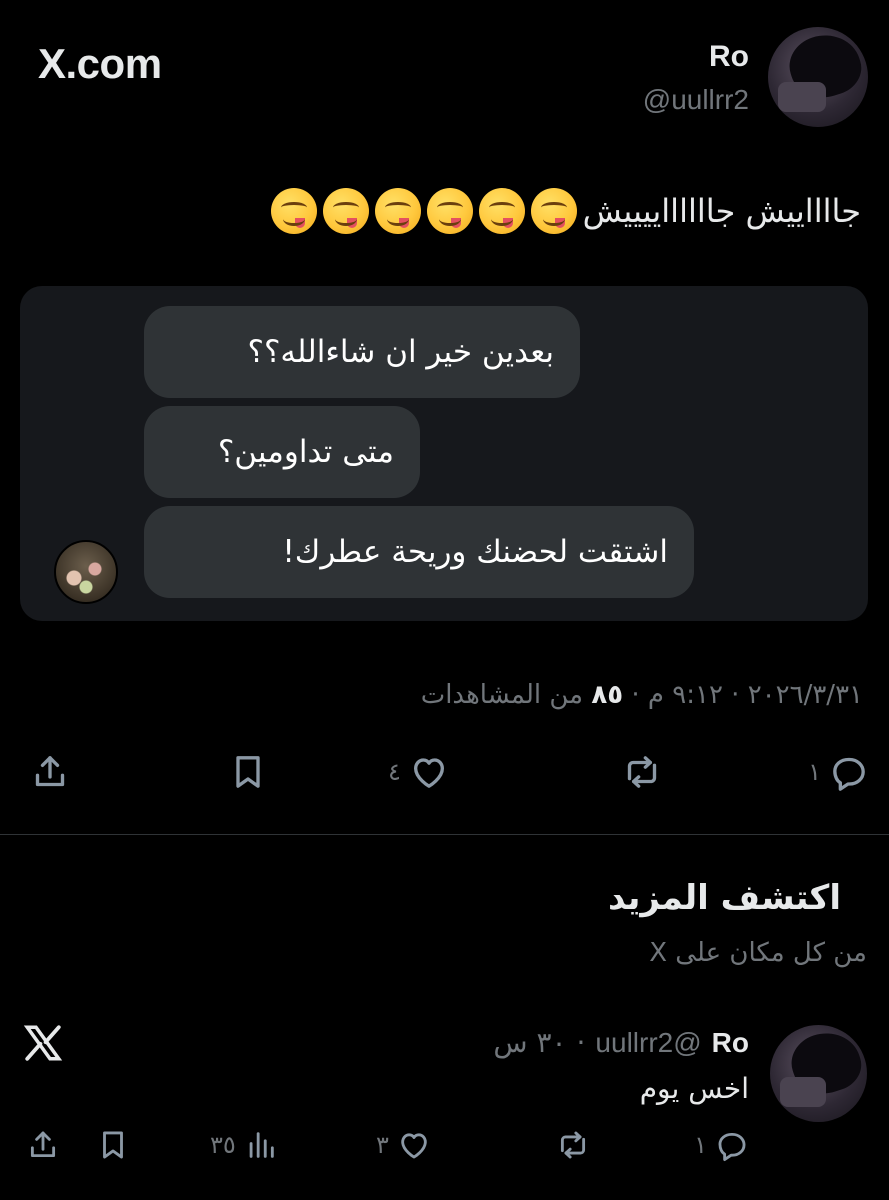 This screenshot has width=889, height=1200. What do you see at coordinates (419, 552) in the screenshot?
I see `chat-message: اشتقت لحضنك وريحة عطرك!` at bounding box center [419, 552].